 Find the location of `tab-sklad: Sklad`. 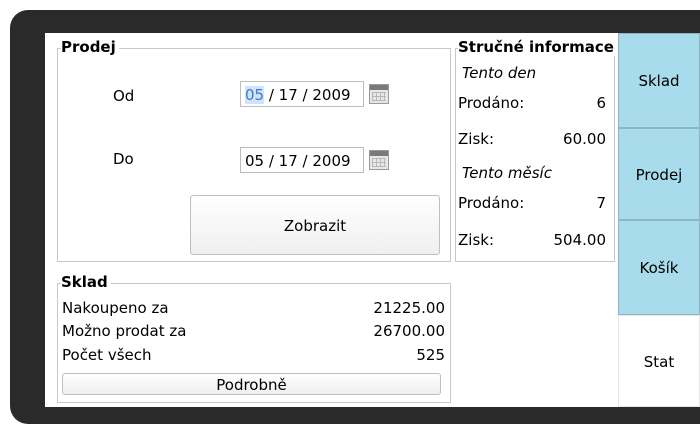

tab-sklad: Sklad is located at coordinates (659, 80).